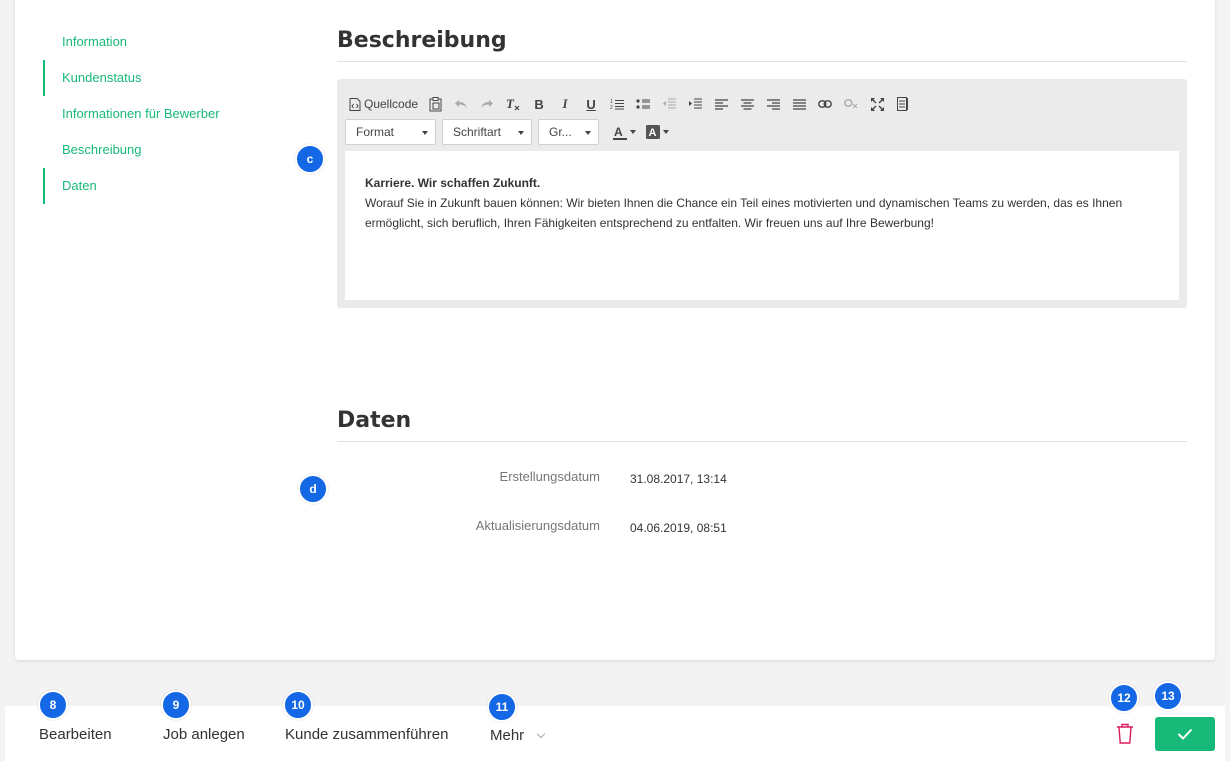 The height and width of the screenshot is (761, 1230). I want to click on show-blocks-icon, so click(903, 104).